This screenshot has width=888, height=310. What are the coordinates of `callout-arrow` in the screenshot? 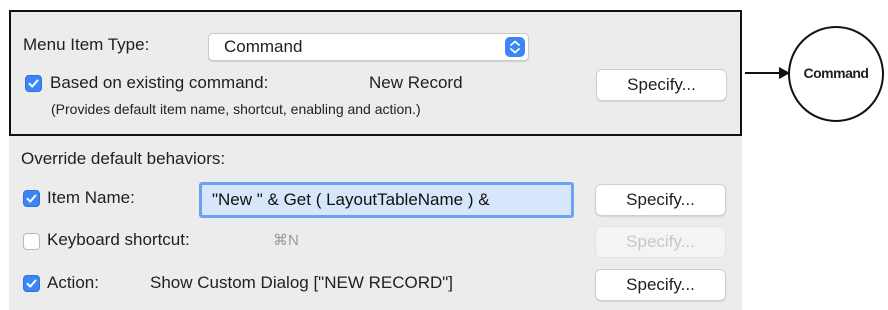 It's located at (767, 73).